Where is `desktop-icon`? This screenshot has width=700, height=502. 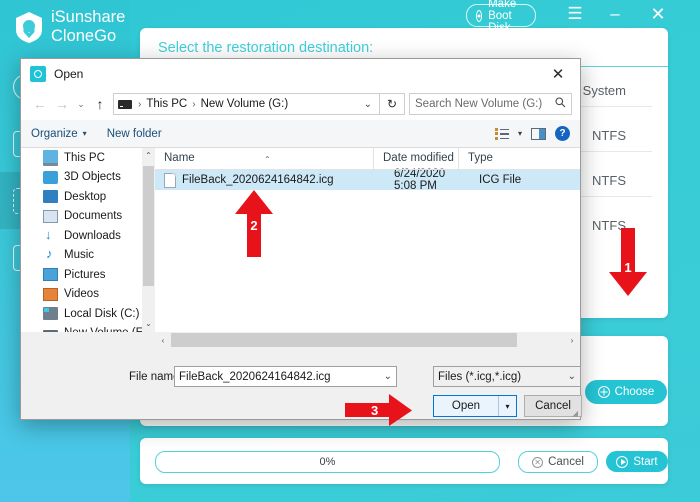
desktop-icon is located at coordinates (50, 197).